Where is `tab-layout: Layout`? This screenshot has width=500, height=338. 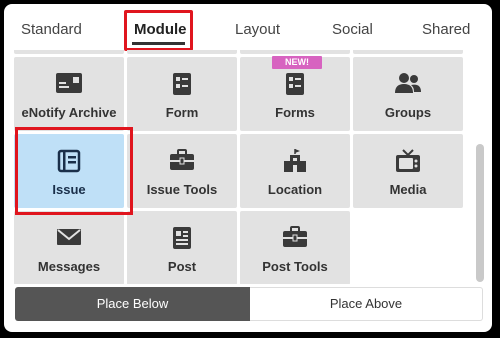 tab-layout: Layout is located at coordinates (257, 30).